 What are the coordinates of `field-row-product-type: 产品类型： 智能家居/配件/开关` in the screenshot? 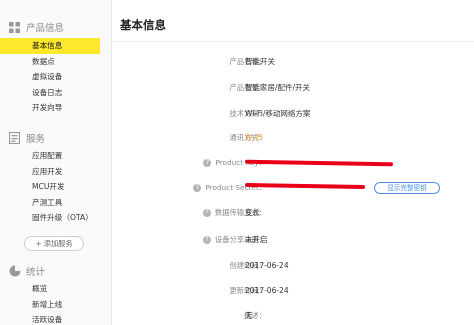 It's located at (293, 88).